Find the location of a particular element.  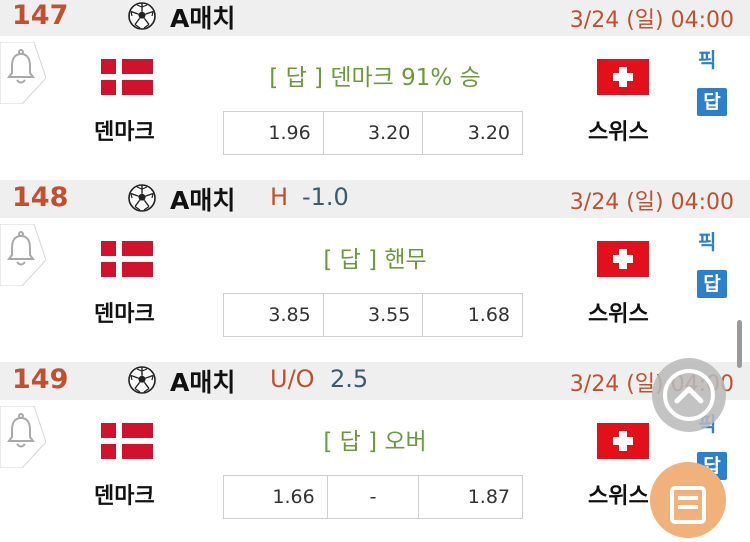

draw-odds: - is located at coordinates (374, 497).